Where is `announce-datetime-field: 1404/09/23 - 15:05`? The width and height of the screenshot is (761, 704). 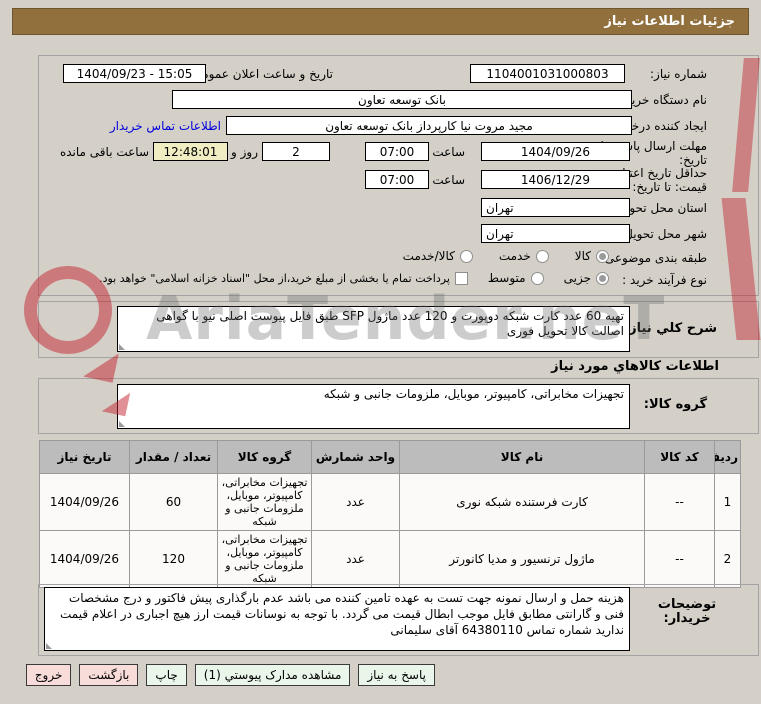 announce-datetime-field: 1404/09/23 - 15:05 is located at coordinates (134, 73).